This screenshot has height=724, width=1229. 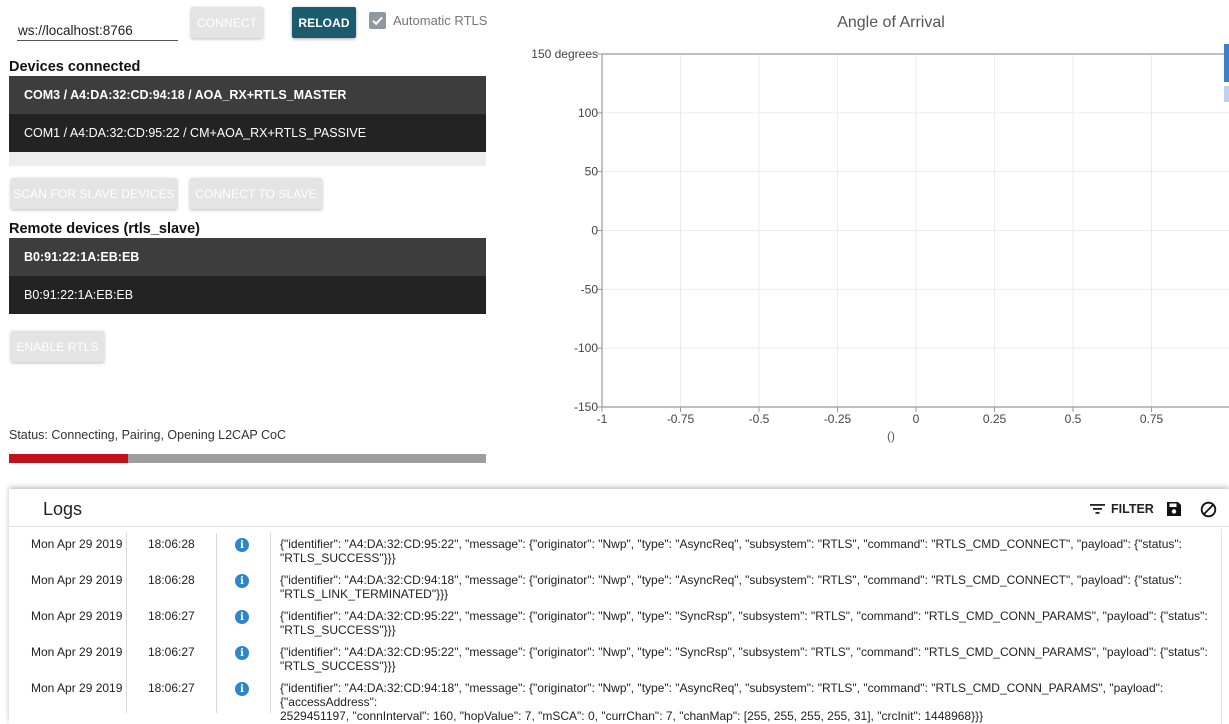 I want to click on side-tab-secondary, so click(x=1226, y=94).